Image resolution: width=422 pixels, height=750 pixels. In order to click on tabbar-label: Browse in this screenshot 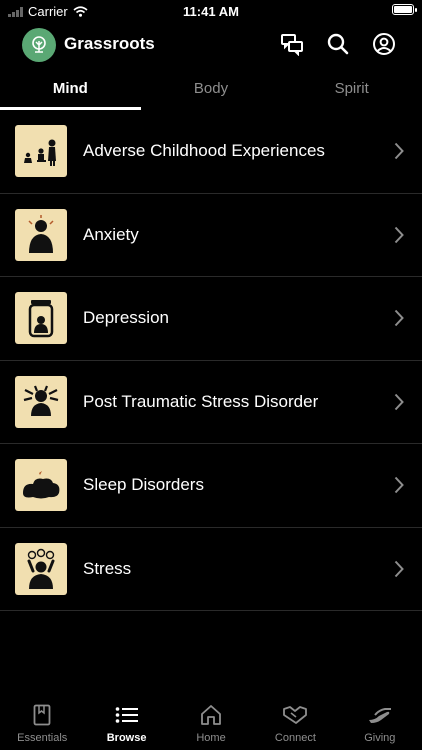, I will do `click(126, 738)`.